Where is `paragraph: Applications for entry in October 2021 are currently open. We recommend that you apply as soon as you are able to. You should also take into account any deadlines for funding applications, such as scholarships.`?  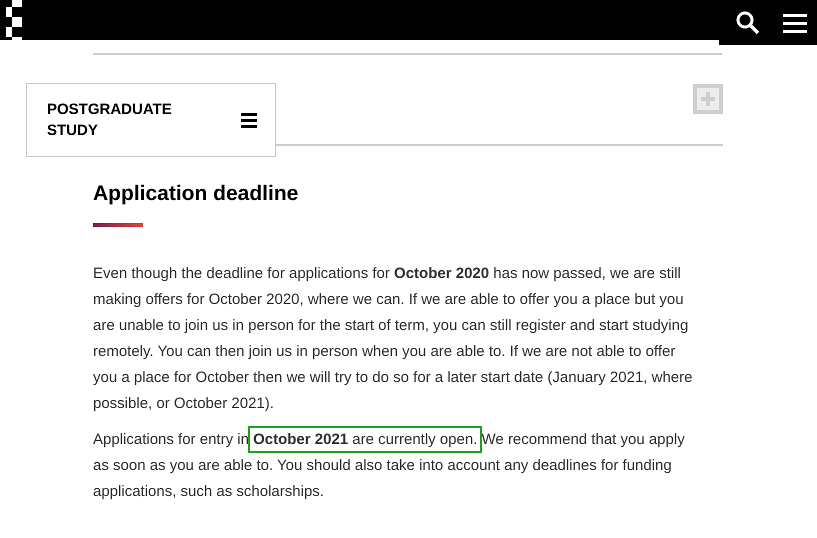
paragraph: Applications for entry in October 2021 are currently open. We recommend that you apply as soon as you are able to. You should also take into account any deadlines for funding applications, such as scholarships. is located at coordinates (397, 466).